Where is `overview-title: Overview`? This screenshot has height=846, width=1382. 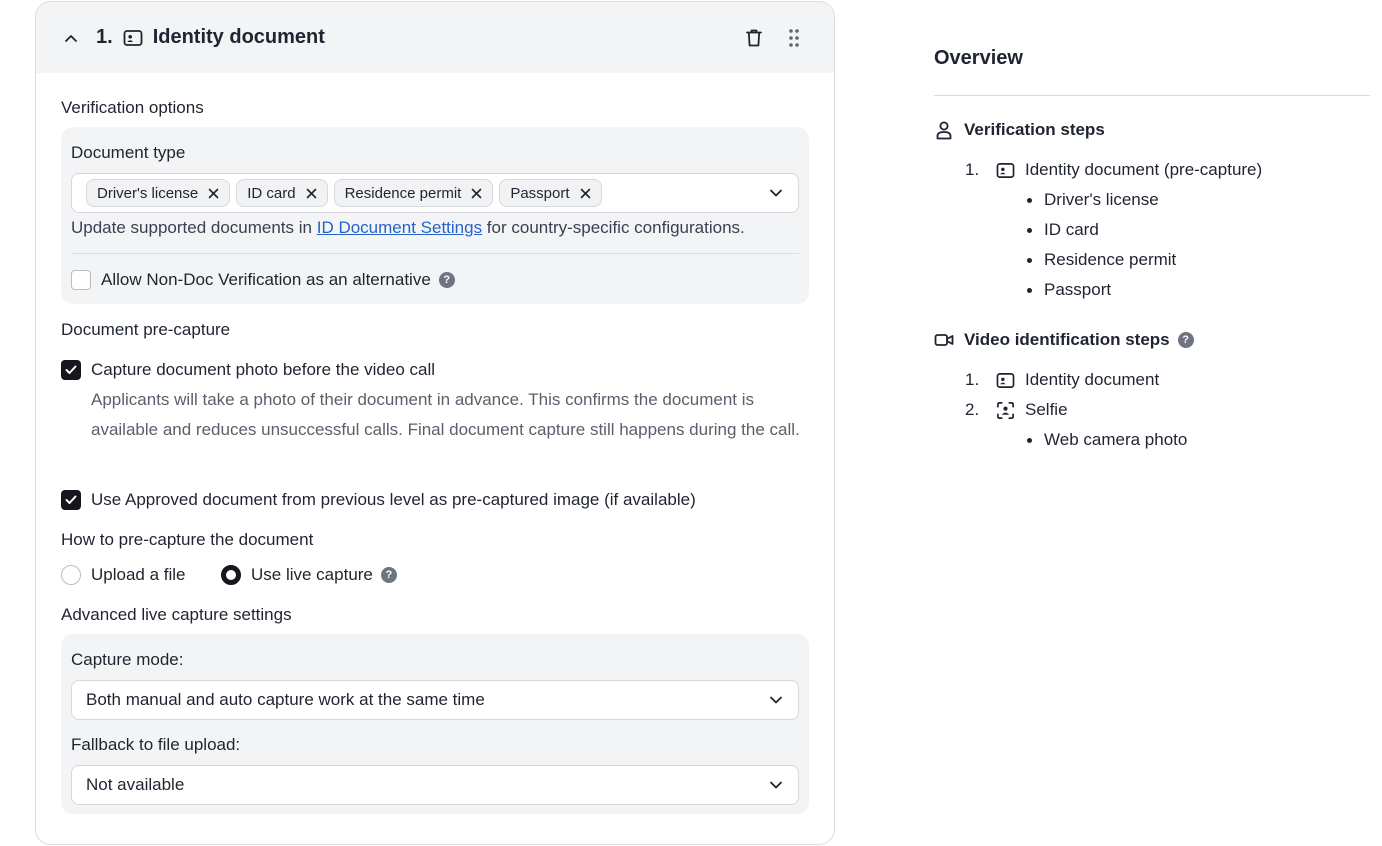
overview-title: Overview is located at coordinates (978, 58).